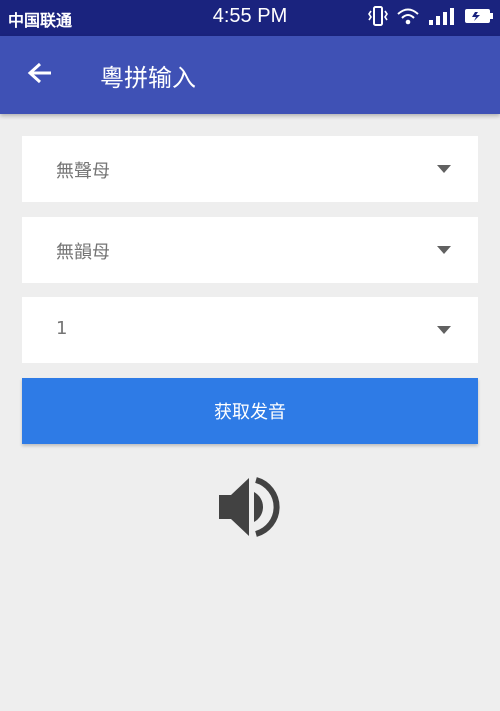  I want to click on tone-select: 1, so click(250, 330).